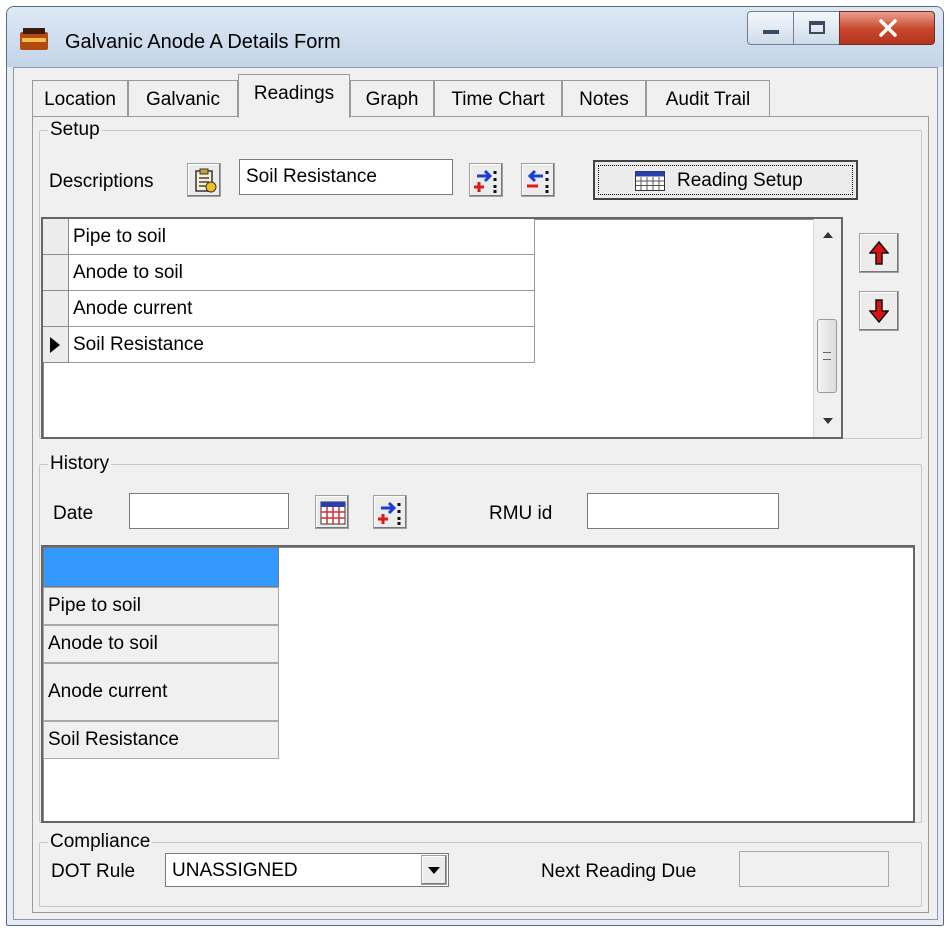  I want to click on tab-label: Graph, so click(392, 99).